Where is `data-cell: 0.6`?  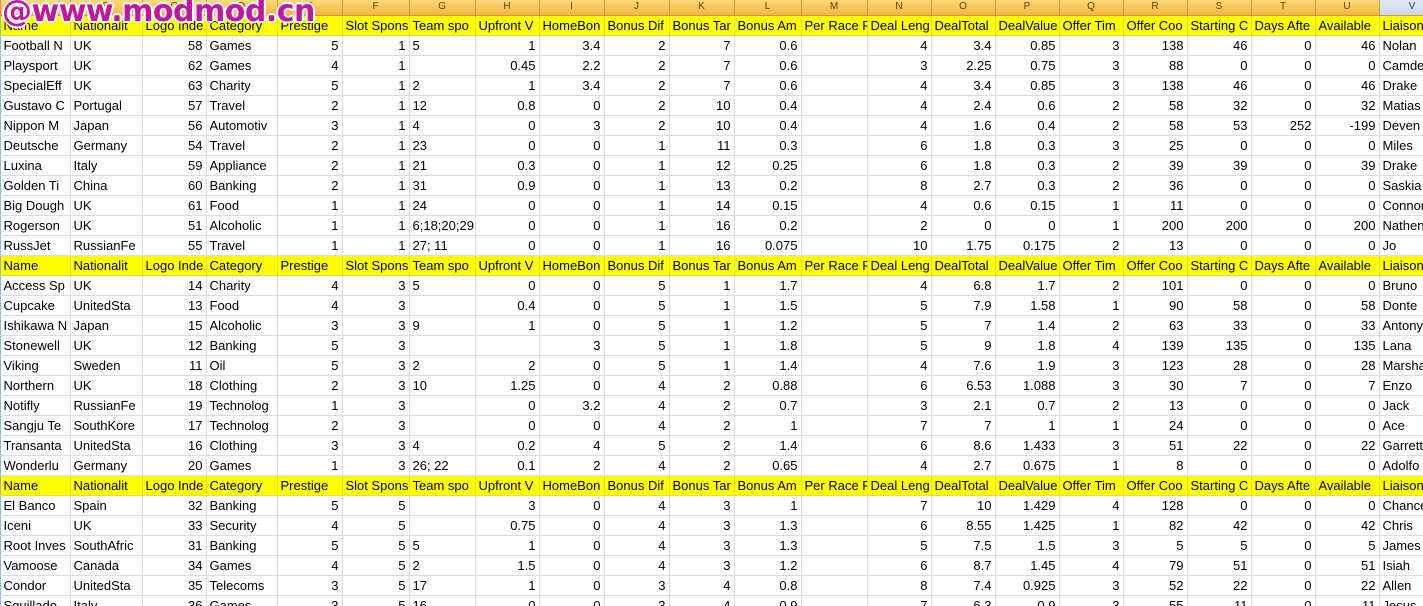 data-cell: 0.6 is located at coordinates (768, 45).